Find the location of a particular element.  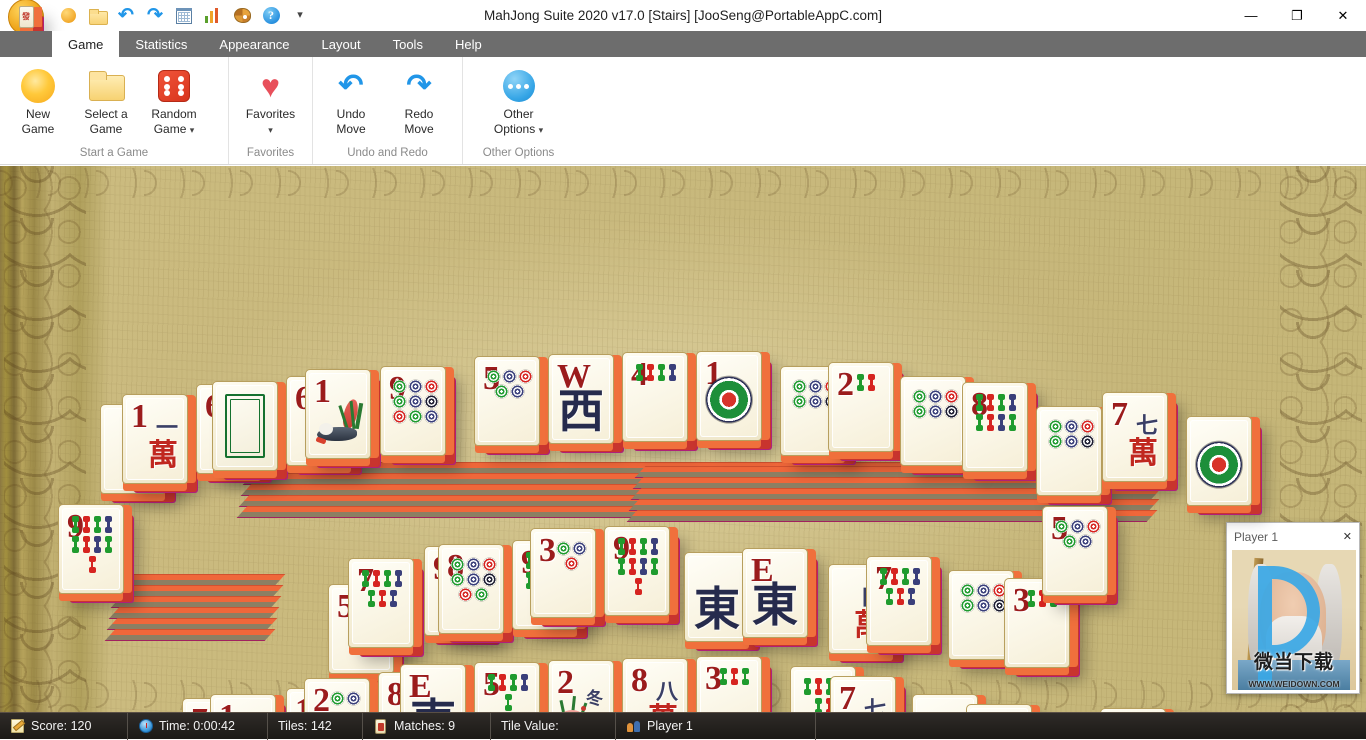

tile-face: 1 is located at coordinates (338, 414).